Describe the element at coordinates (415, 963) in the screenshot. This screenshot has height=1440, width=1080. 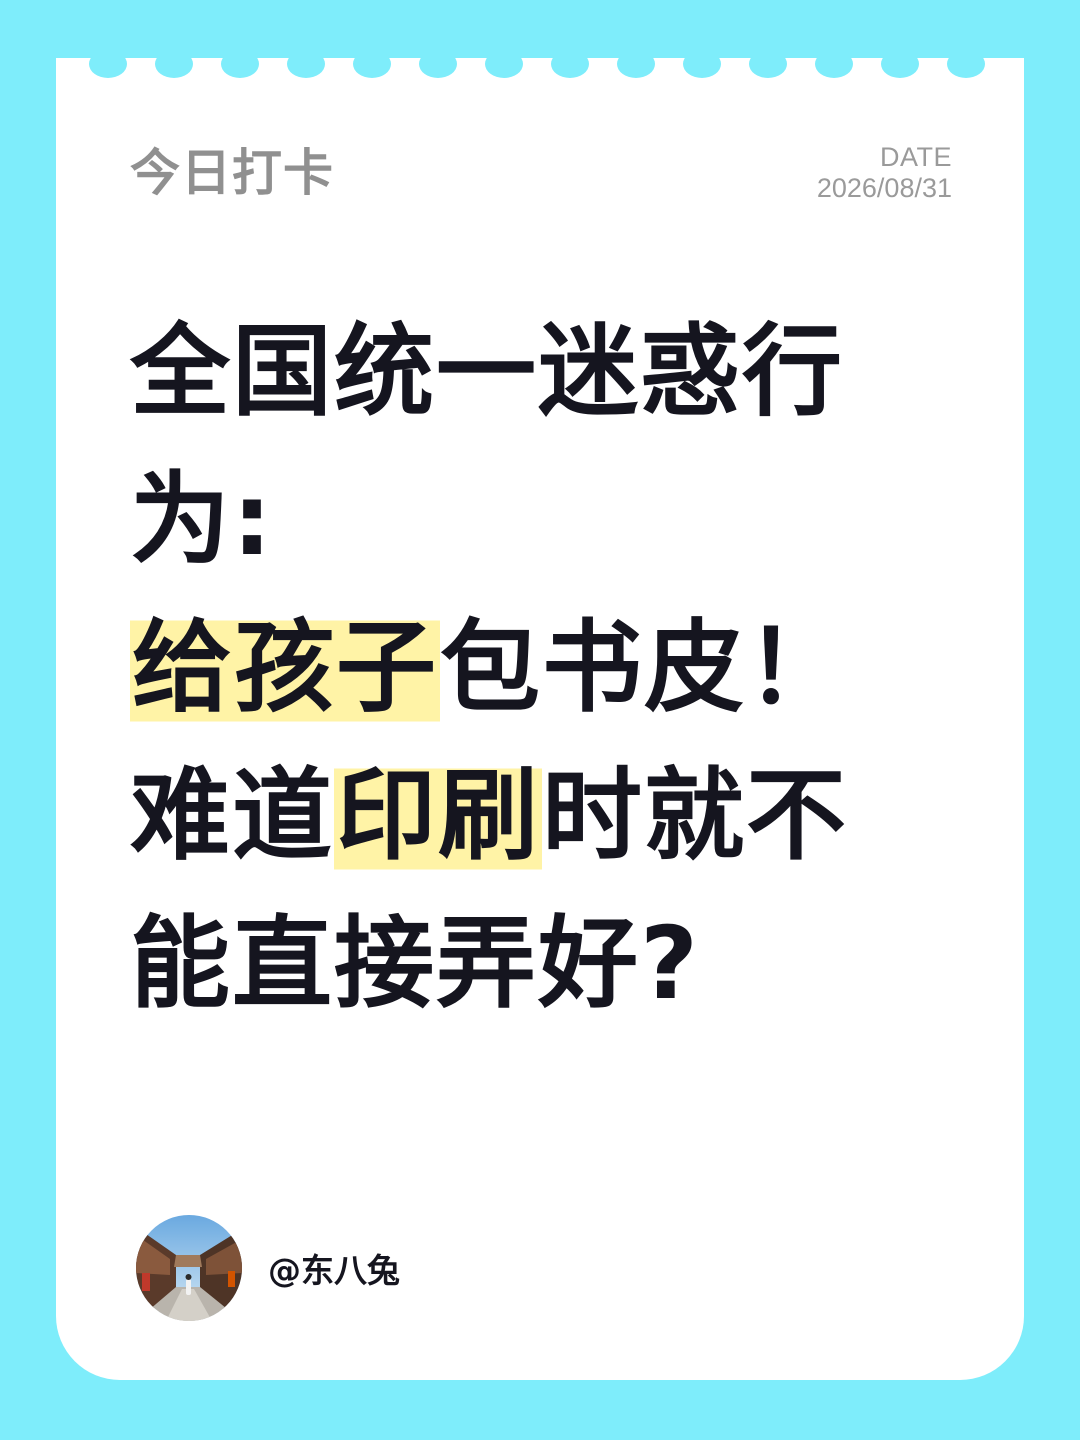
I see `headline-line-5: 能直接弄好?` at that location.